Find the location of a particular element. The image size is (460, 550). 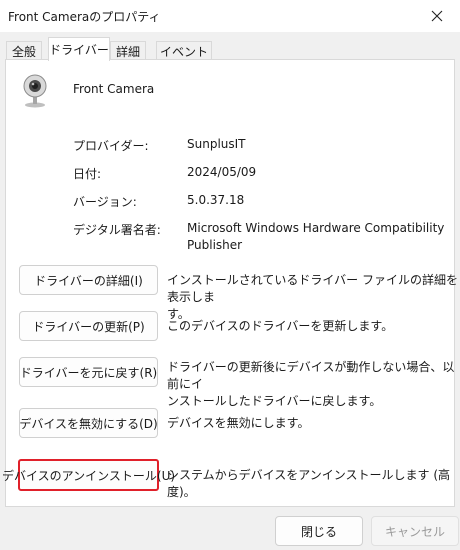

driver-details-description: インストールされているドライバー ファイルの詳細を表示しま す。 is located at coordinates (313, 297).